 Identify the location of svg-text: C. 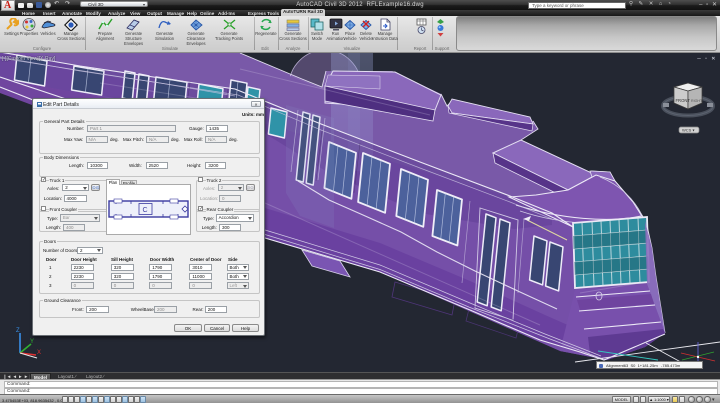
(145, 210).